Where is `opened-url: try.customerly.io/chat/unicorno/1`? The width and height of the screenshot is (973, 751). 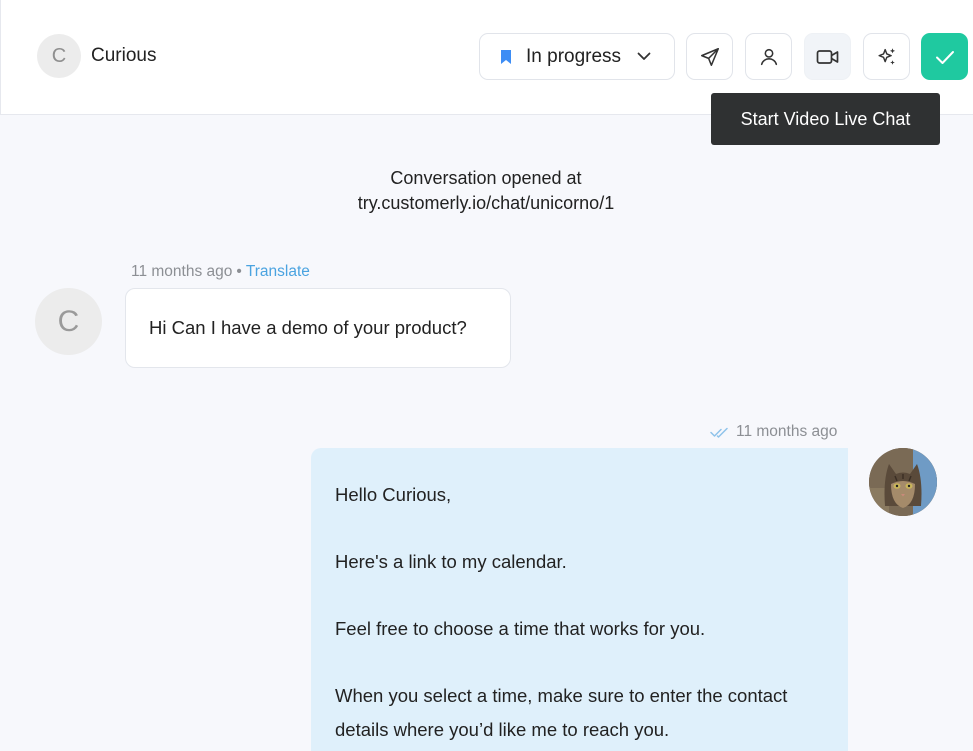 opened-url: try.customerly.io/chat/unicorno/1 is located at coordinates (486, 203).